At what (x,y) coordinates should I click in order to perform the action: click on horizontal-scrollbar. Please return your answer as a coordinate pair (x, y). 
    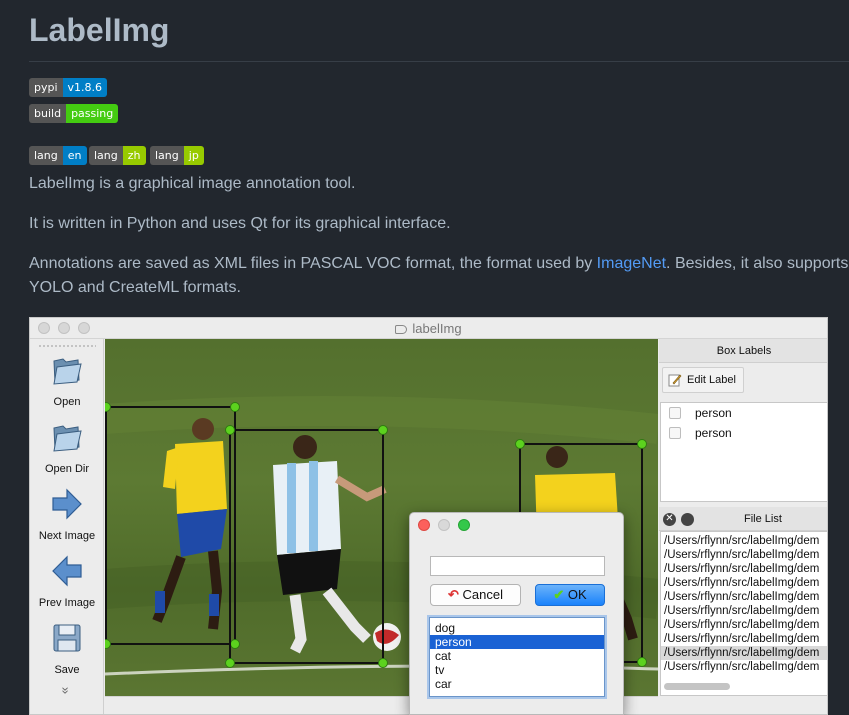
    Looking at the image, I should click on (697, 686).